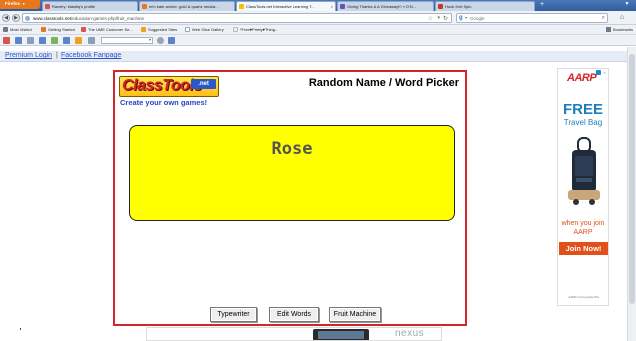 The width and height of the screenshot is (636, 341). I want to click on slice-icon, so click(187, 29).